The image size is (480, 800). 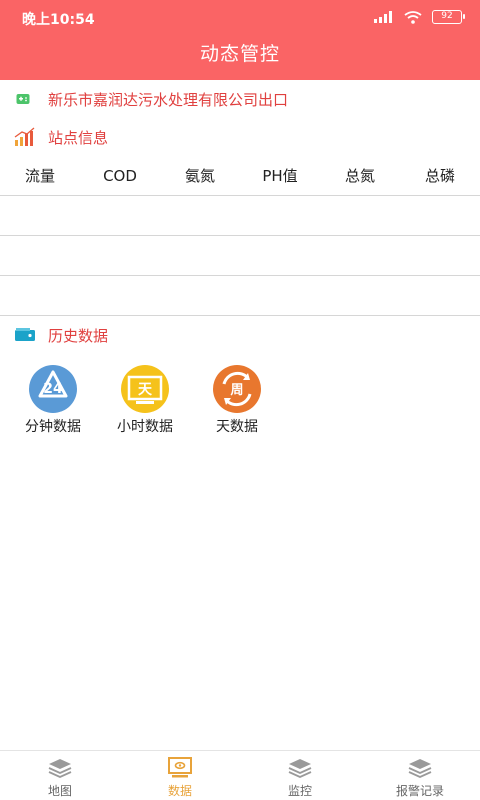 What do you see at coordinates (419, 791) in the screenshot?
I see `tab-alarm-records-label: 报警记录` at bounding box center [419, 791].